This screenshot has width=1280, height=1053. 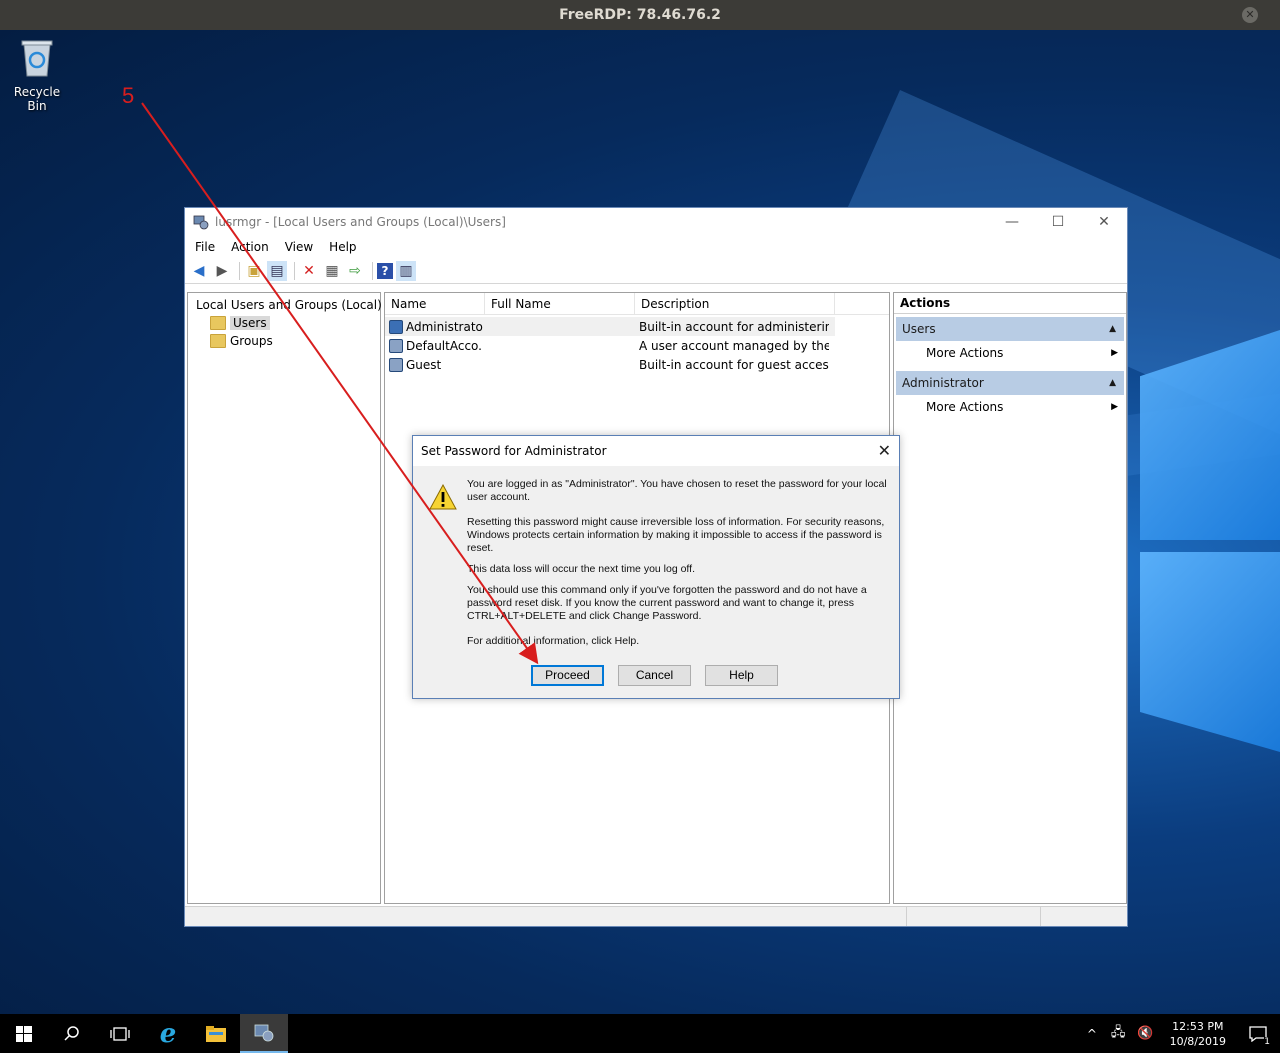 I want to click on actions-title: Actions, so click(x=1010, y=303).